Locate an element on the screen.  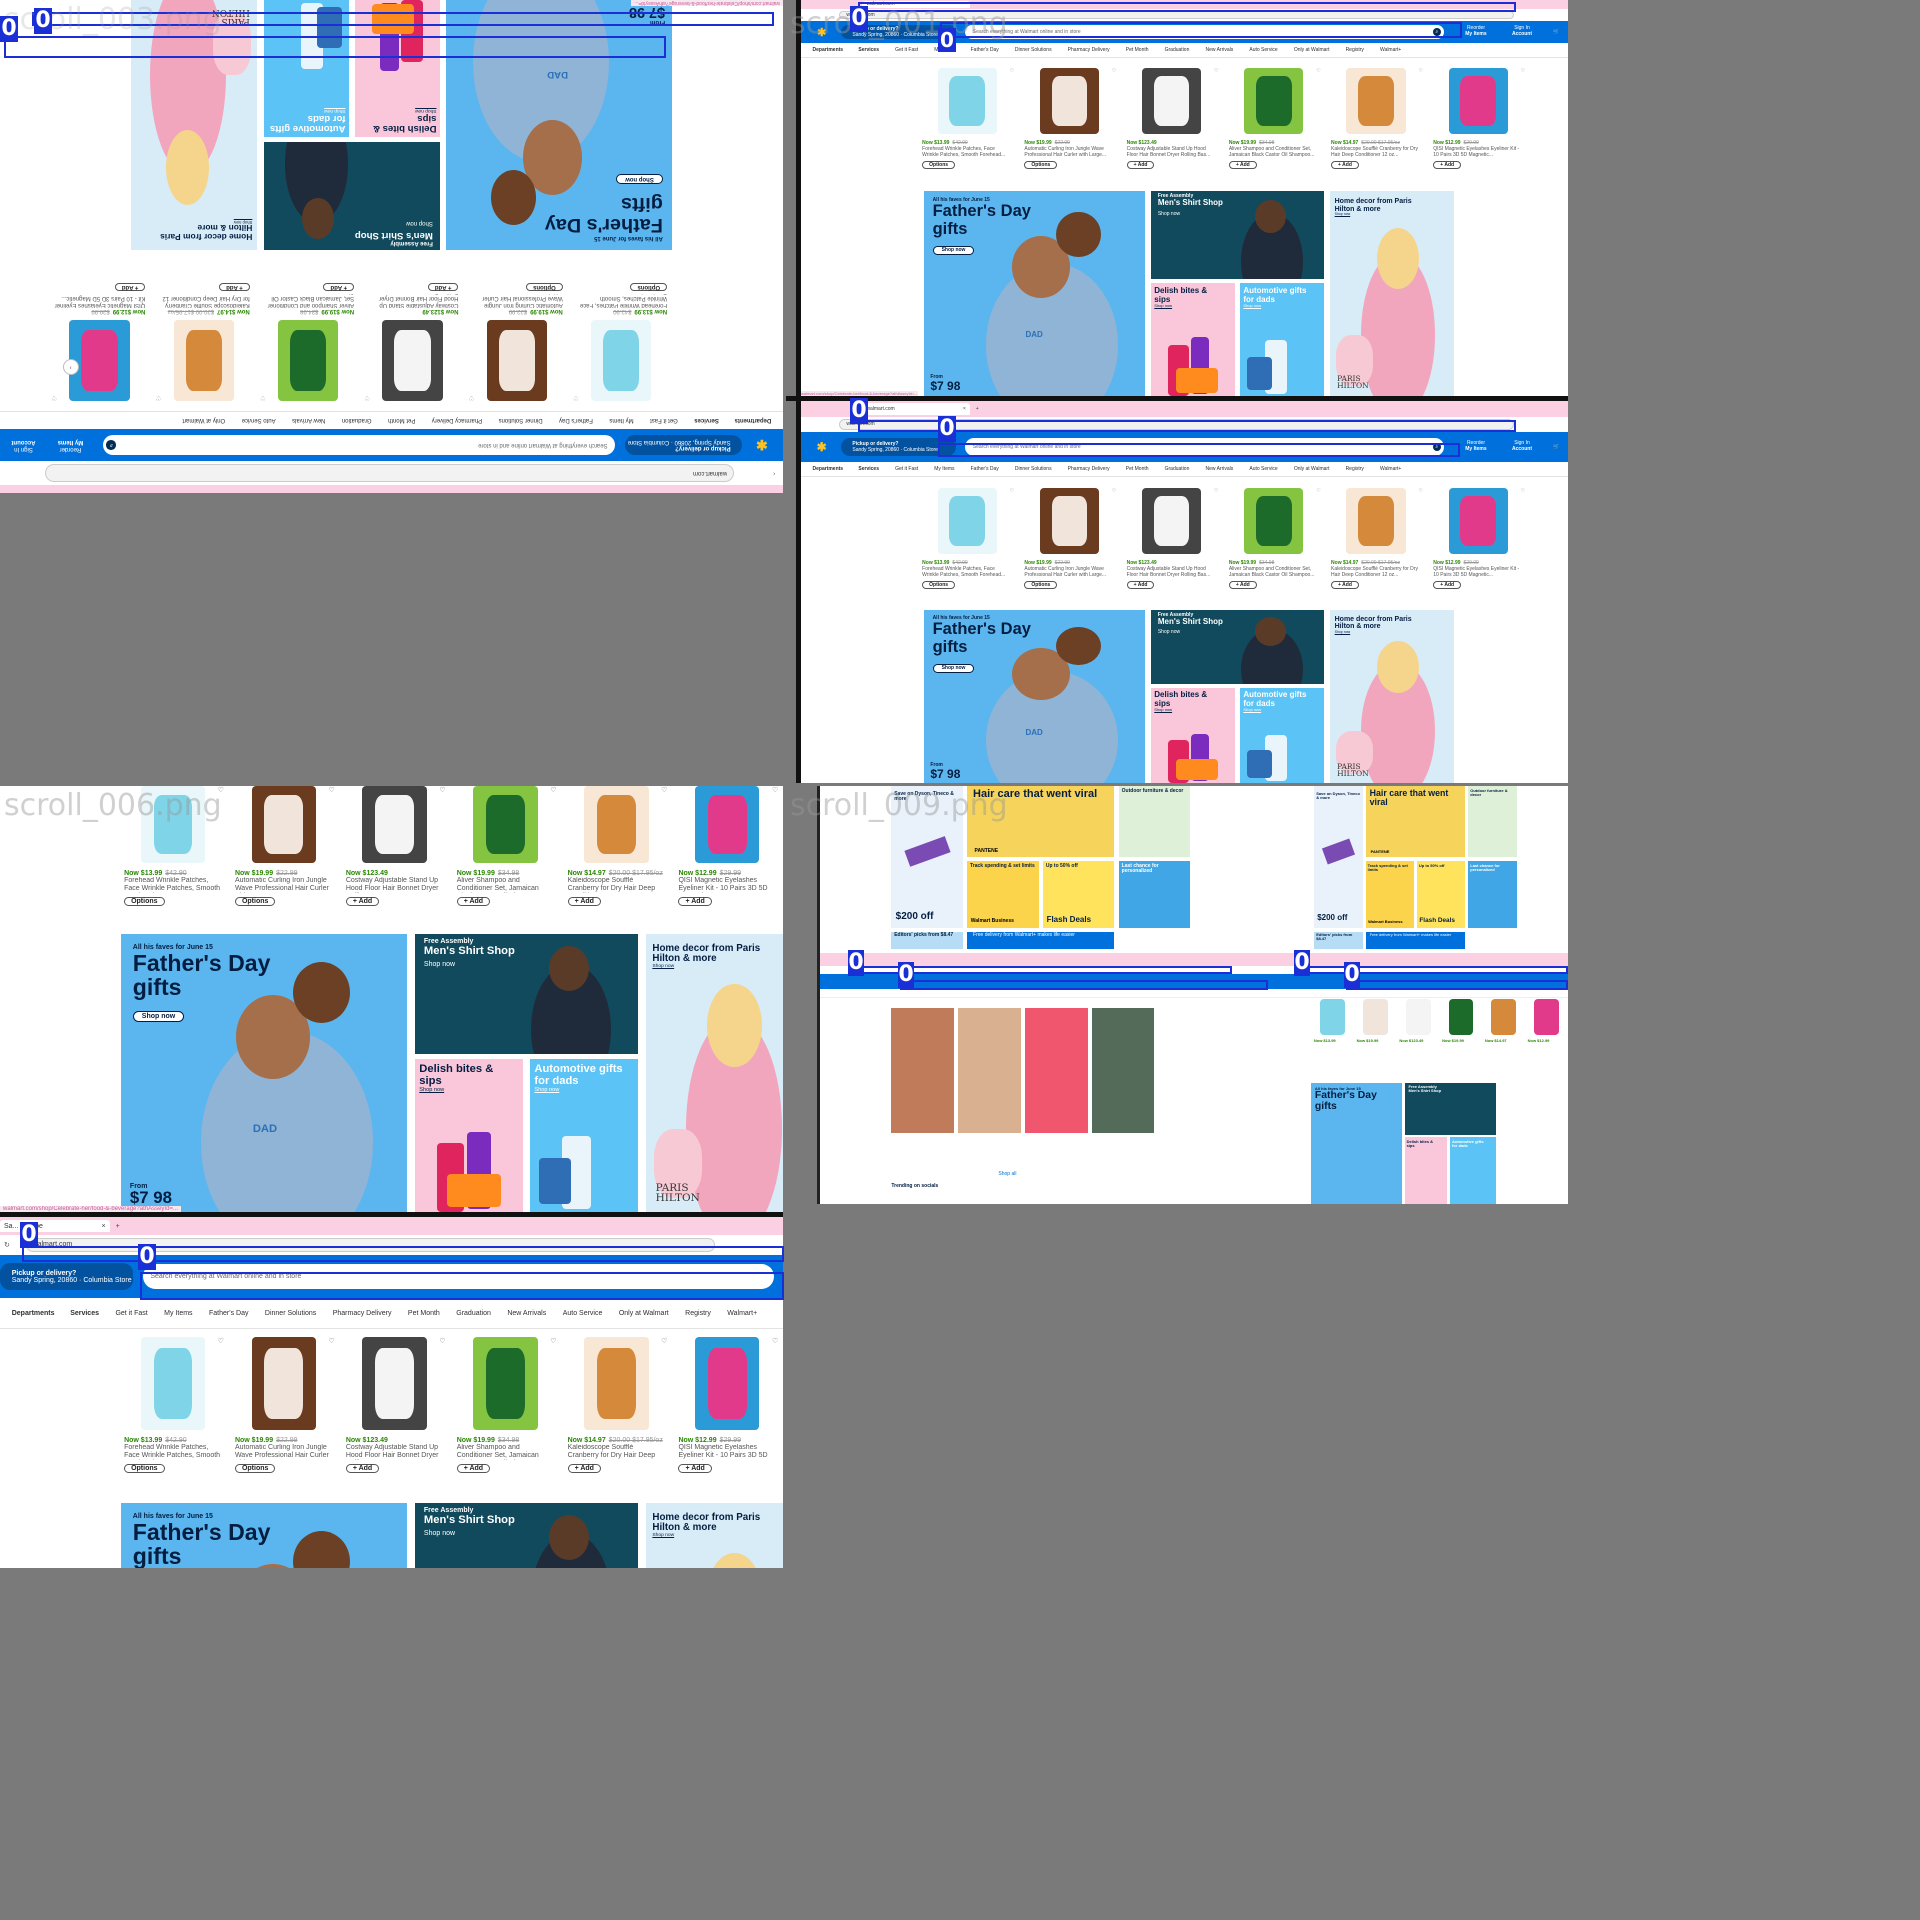
face-patches-icon is located at coordinates (173, 1383).